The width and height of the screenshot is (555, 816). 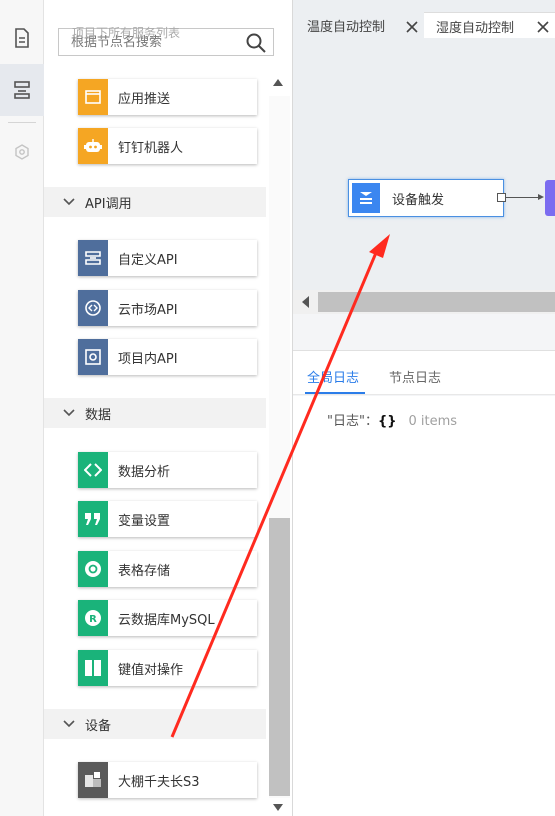 I want to click on palette-node-dingtalk-robot: 钉钉机器人, so click(x=167, y=146).